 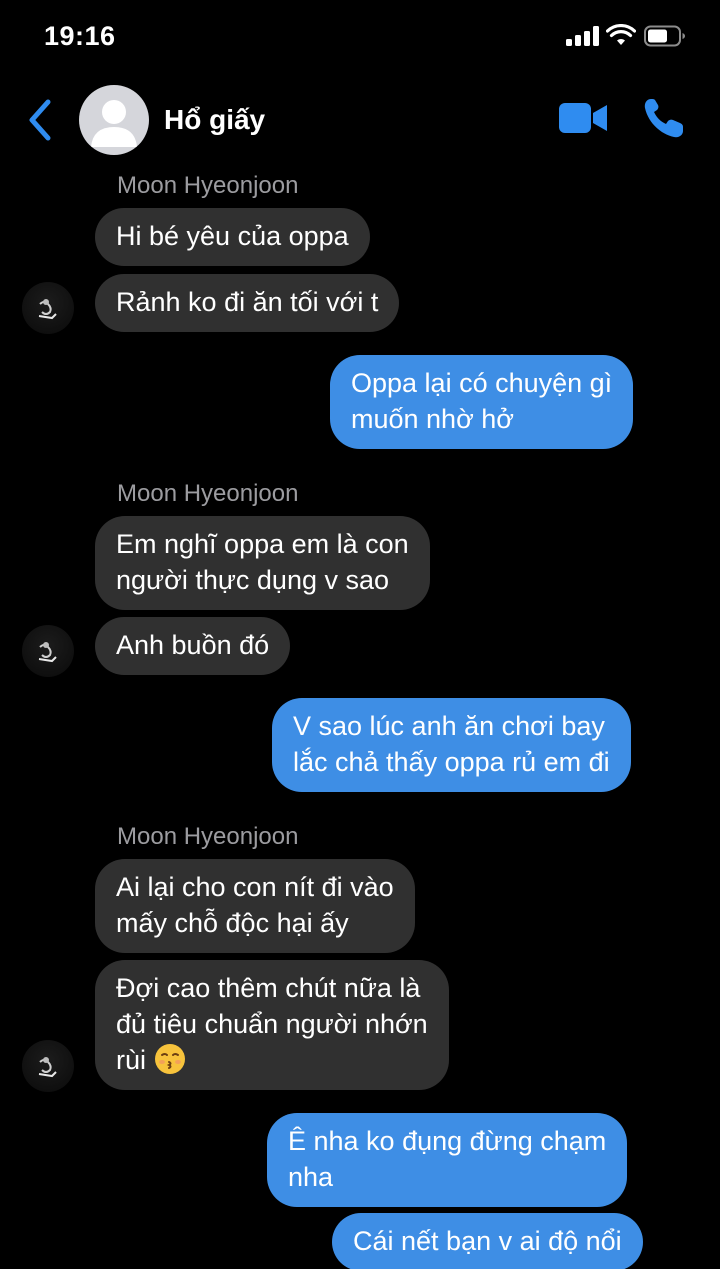 I want to click on message-text: Cái nết bạn v ai độ nổi, so click(x=487, y=1241).